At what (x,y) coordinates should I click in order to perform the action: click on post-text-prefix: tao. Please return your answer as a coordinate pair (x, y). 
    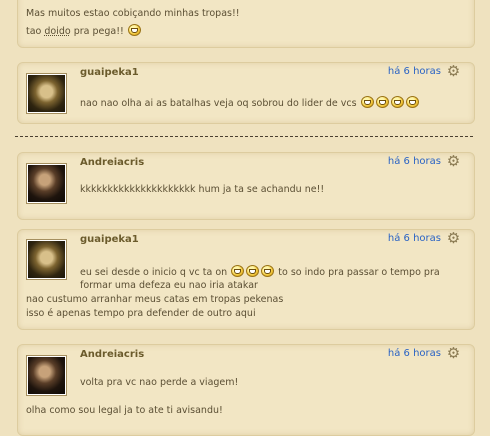
    Looking at the image, I should click on (35, 31).